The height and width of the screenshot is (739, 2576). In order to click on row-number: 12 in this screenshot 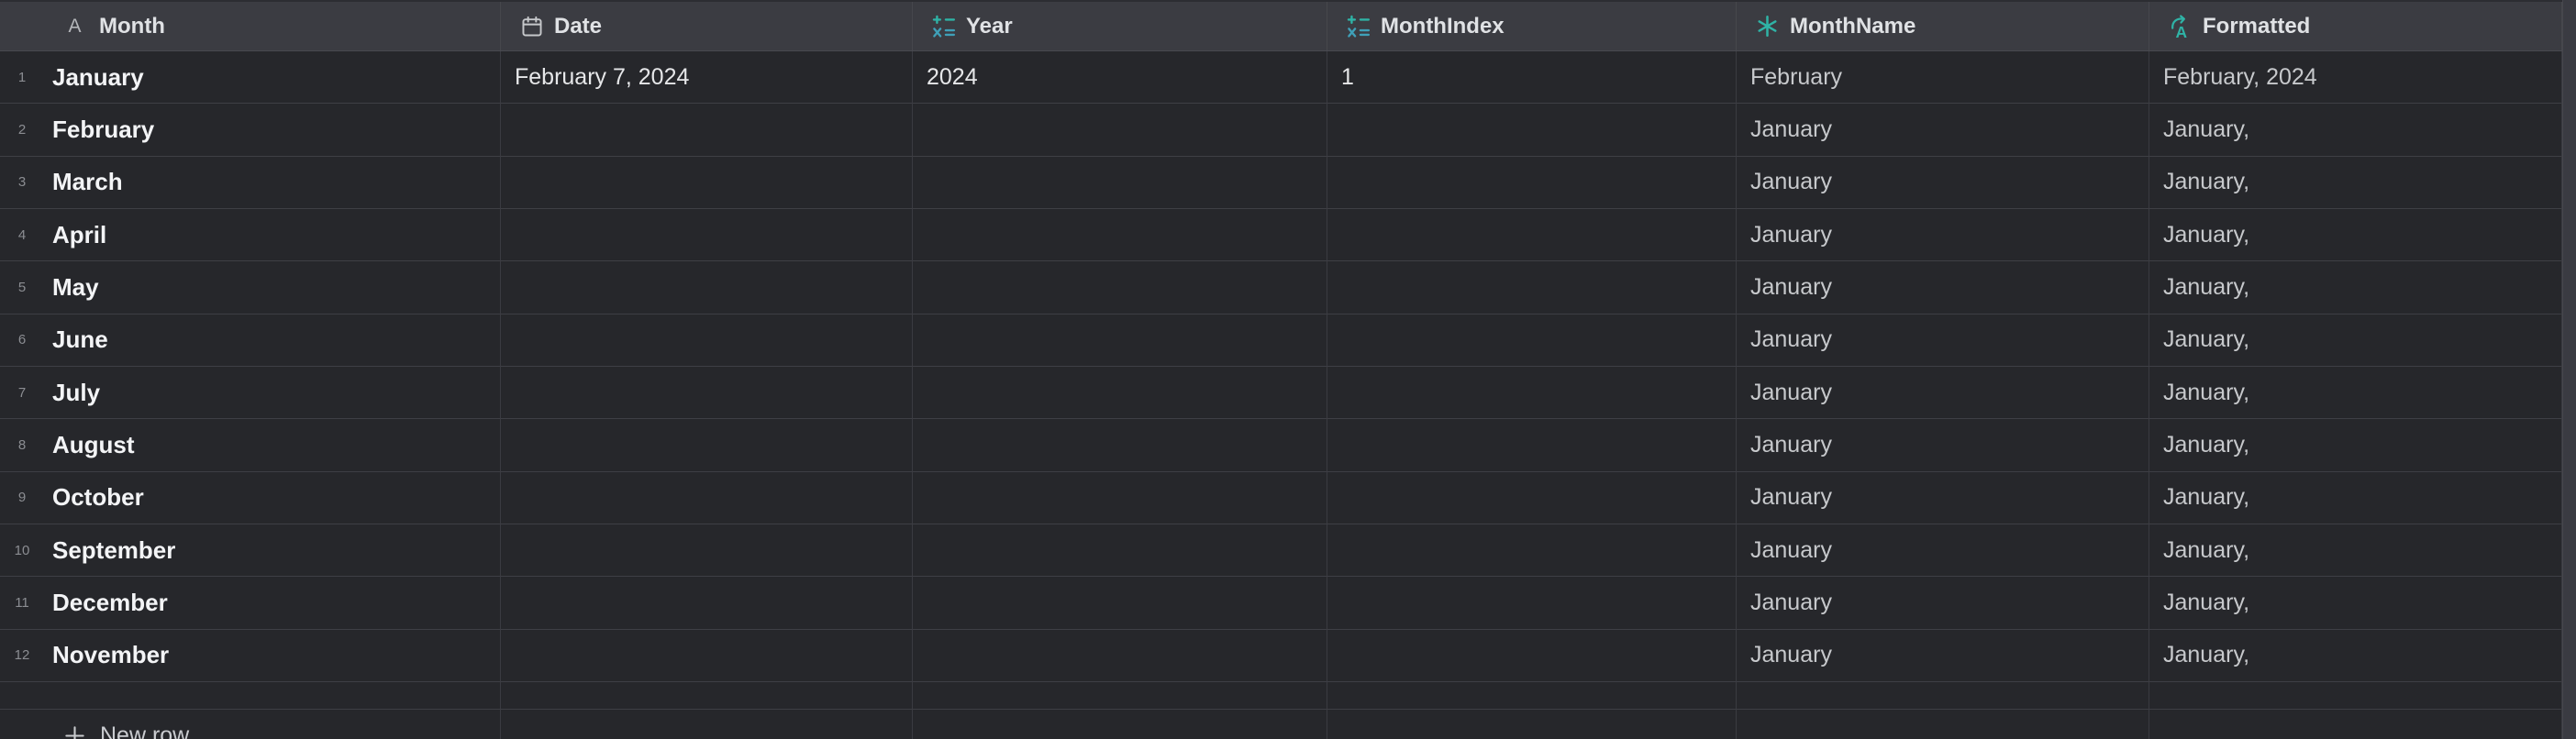, I will do `click(22, 655)`.